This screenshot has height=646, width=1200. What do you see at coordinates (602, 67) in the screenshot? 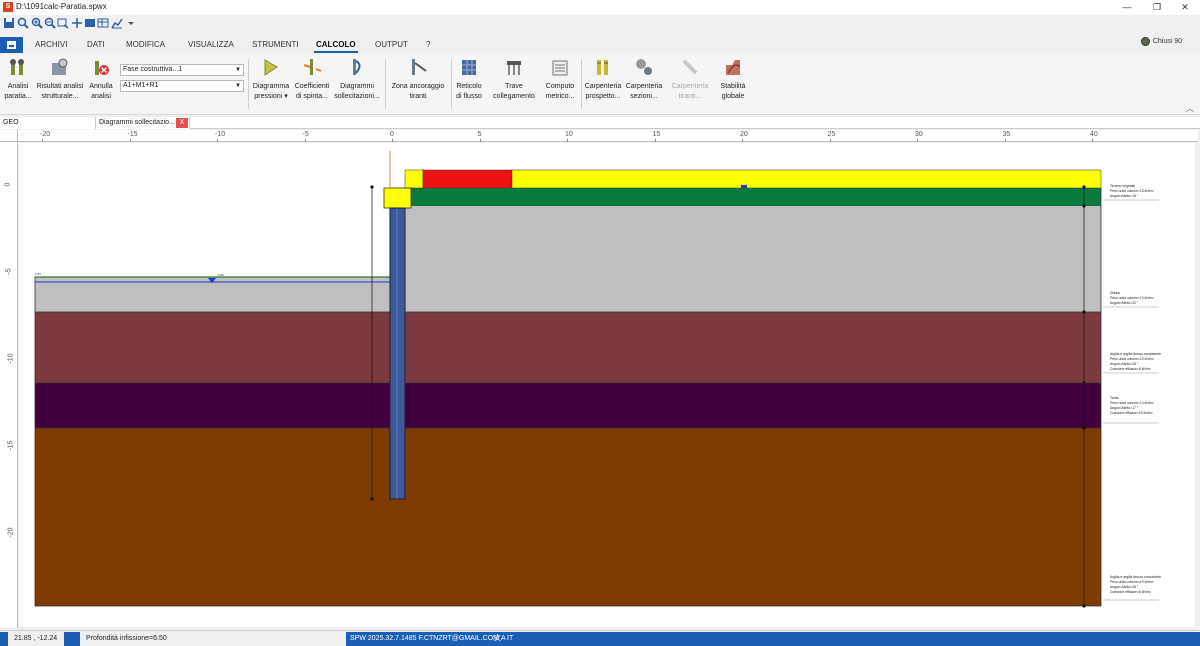
I see `formwork-elevation-icon` at bounding box center [602, 67].